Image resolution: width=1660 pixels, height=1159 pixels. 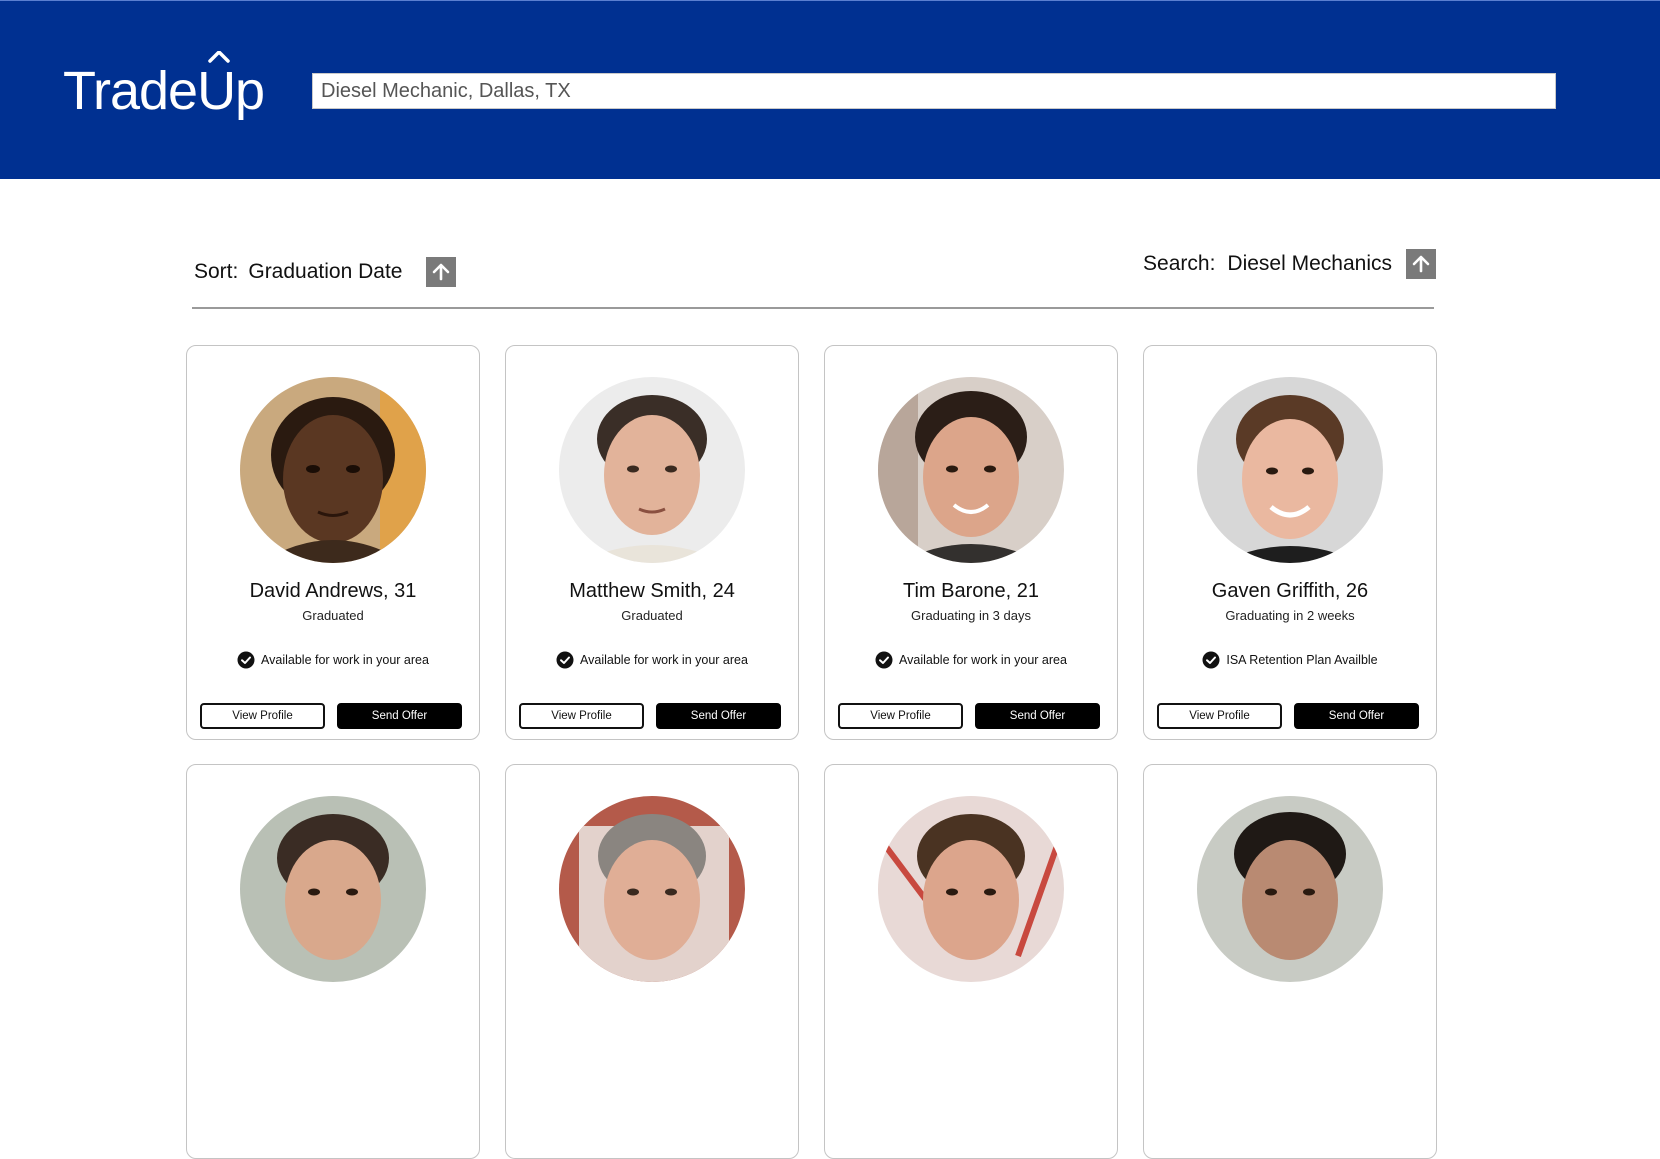 What do you see at coordinates (1179, 263) in the screenshot?
I see `search-filter-label: Search:` at bounding box center [1179, 263].